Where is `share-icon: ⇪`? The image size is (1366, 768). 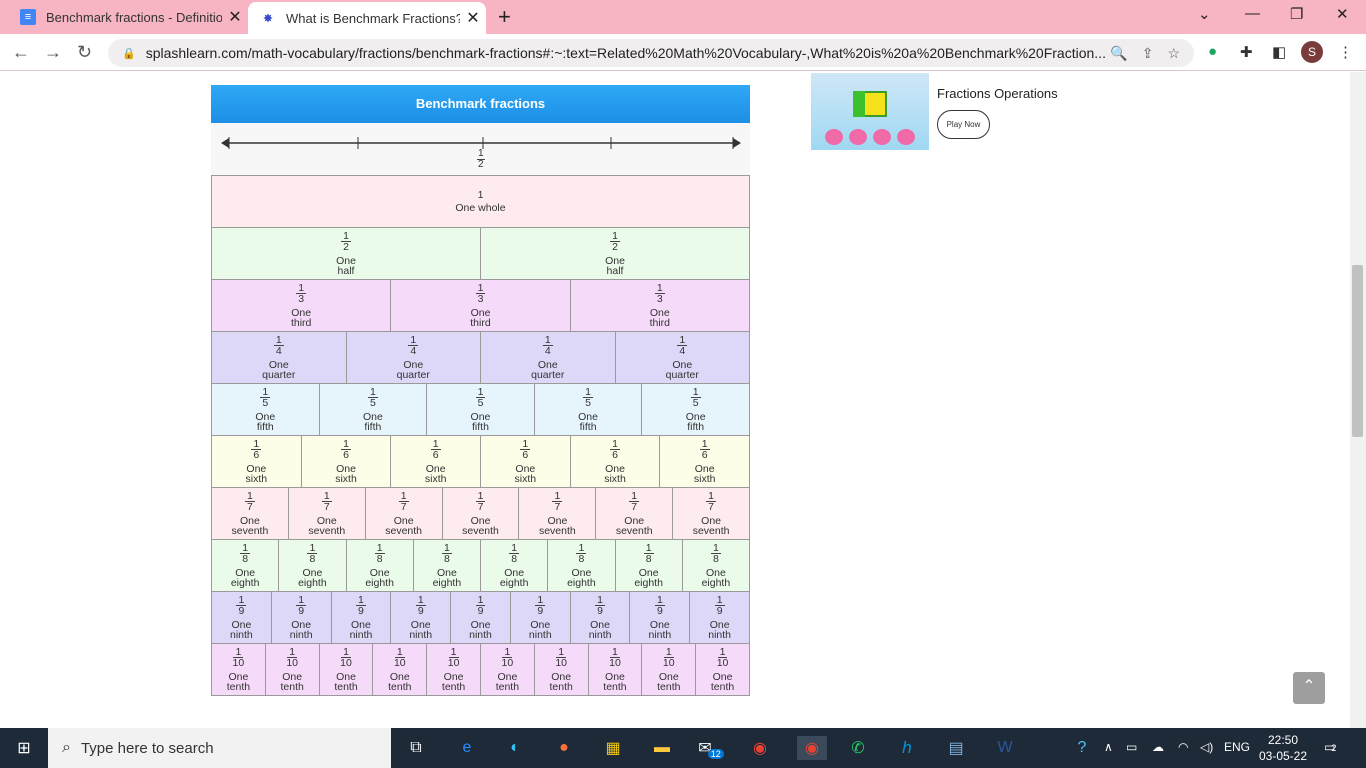
share-icon: ⇪ is located at coordinates (1148, 53).